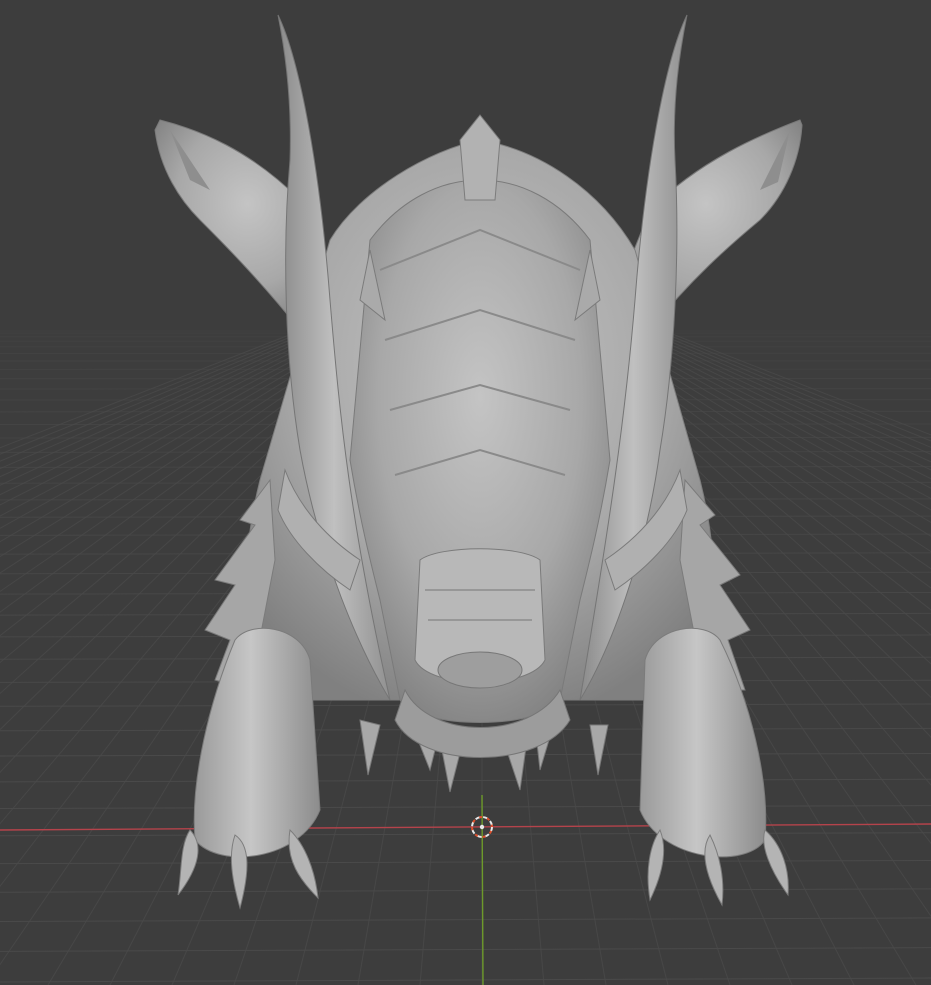 The image size is (931, 985). I want to click on head-crest, so click(480, 157).